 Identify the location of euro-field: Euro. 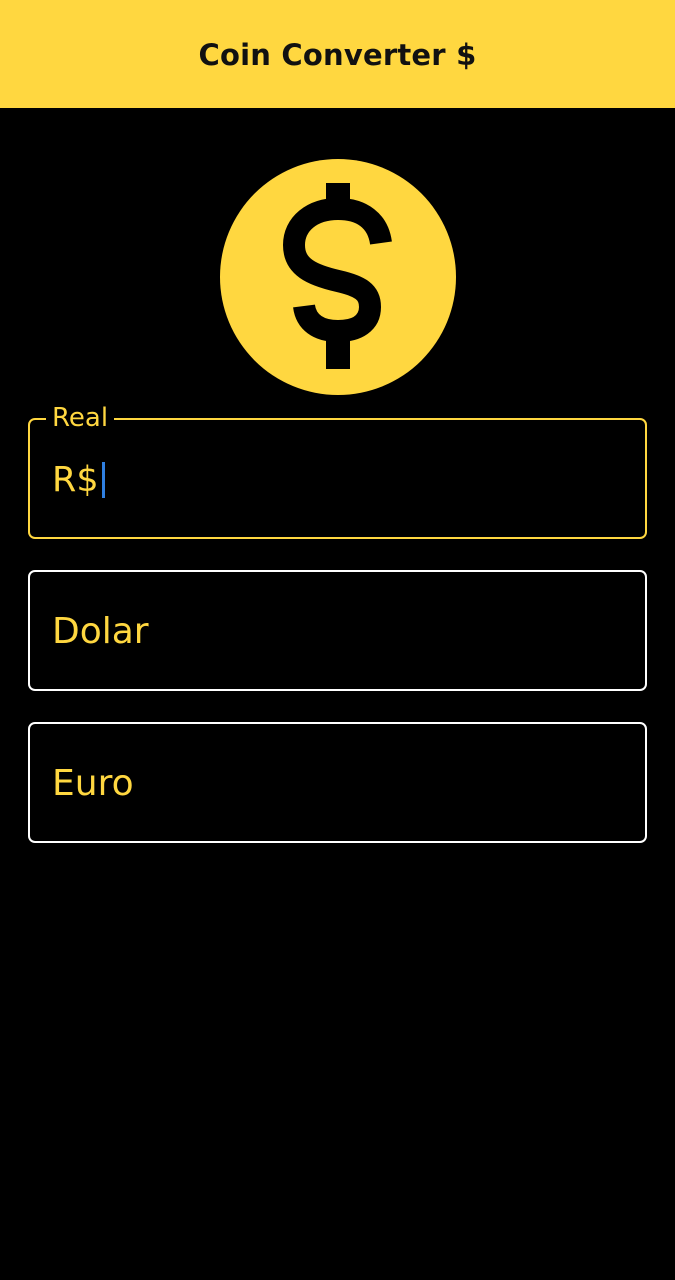
(337, 782).